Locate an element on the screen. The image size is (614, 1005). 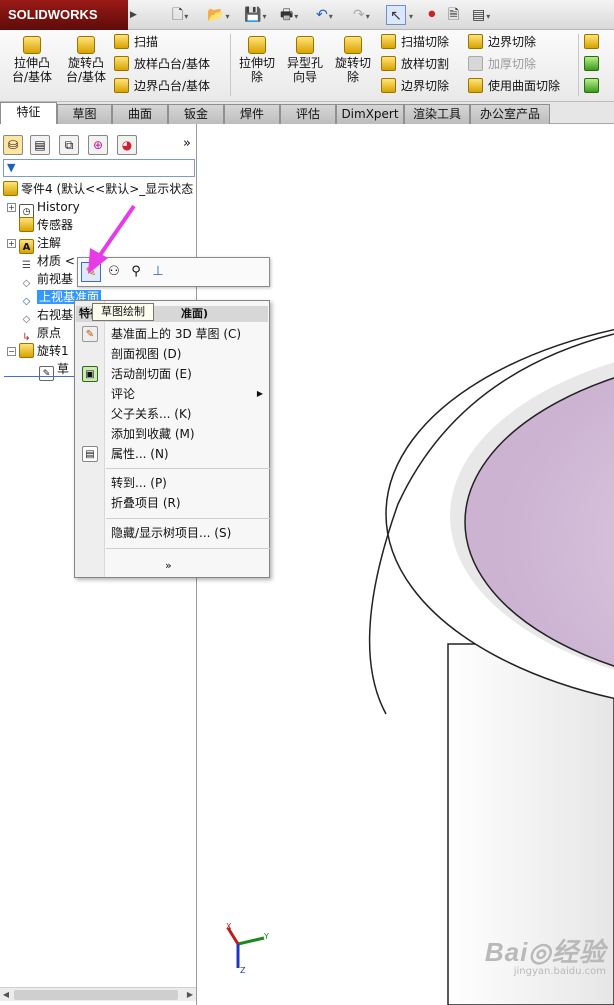
sweep-button: 扫描 is located at coordinates (136, 42).